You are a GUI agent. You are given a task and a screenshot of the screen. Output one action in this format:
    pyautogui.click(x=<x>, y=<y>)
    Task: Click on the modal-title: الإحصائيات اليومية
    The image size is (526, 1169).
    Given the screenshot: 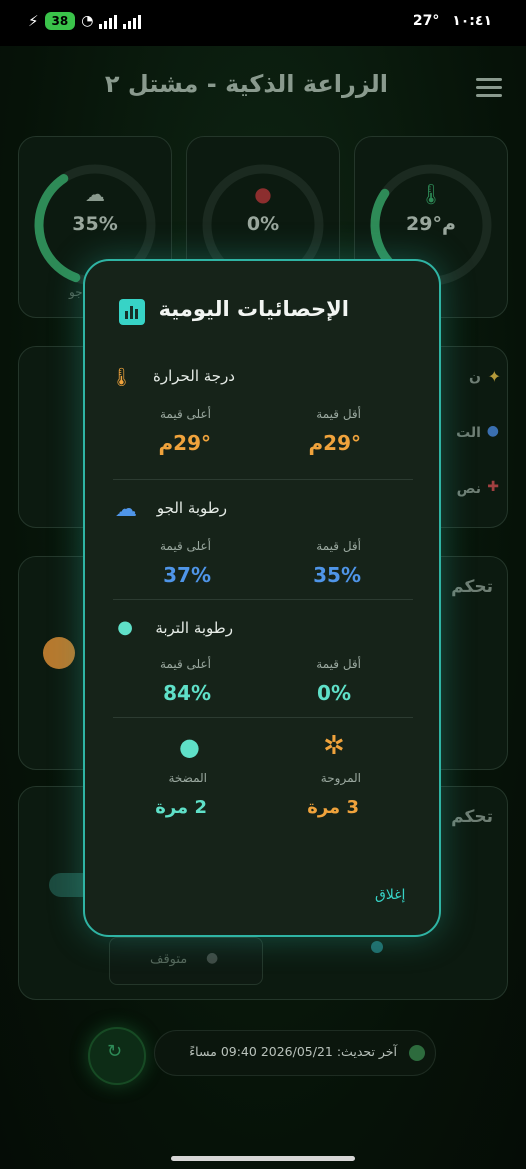 What is the action you would take?
    pyautogui.click(x=253, y=309)
    